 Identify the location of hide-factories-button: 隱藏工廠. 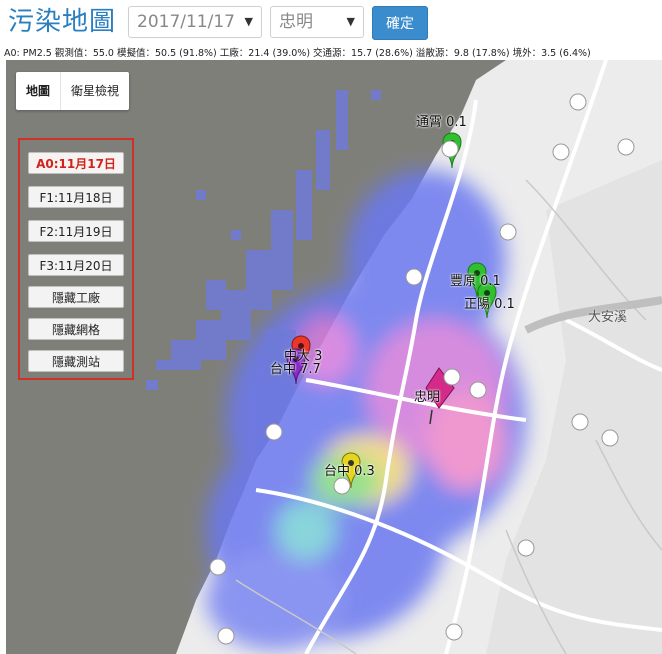
(76, 297).